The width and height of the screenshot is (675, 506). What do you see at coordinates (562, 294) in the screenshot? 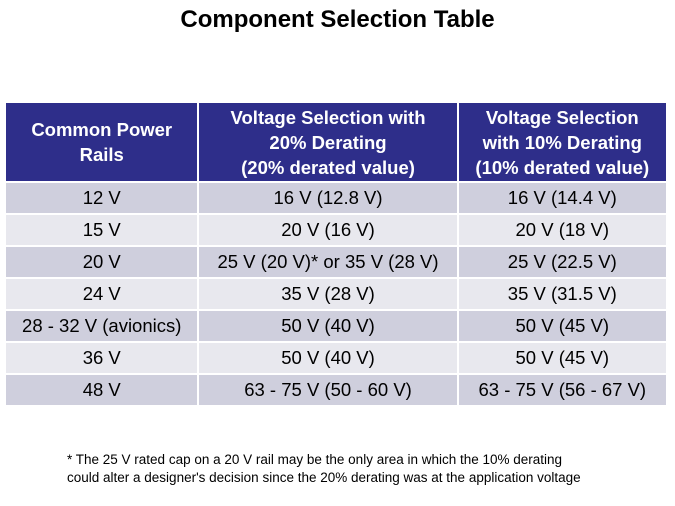
I see `cell-10-derating: 35 V (31.5 V)` at bounding box center [562, 294].